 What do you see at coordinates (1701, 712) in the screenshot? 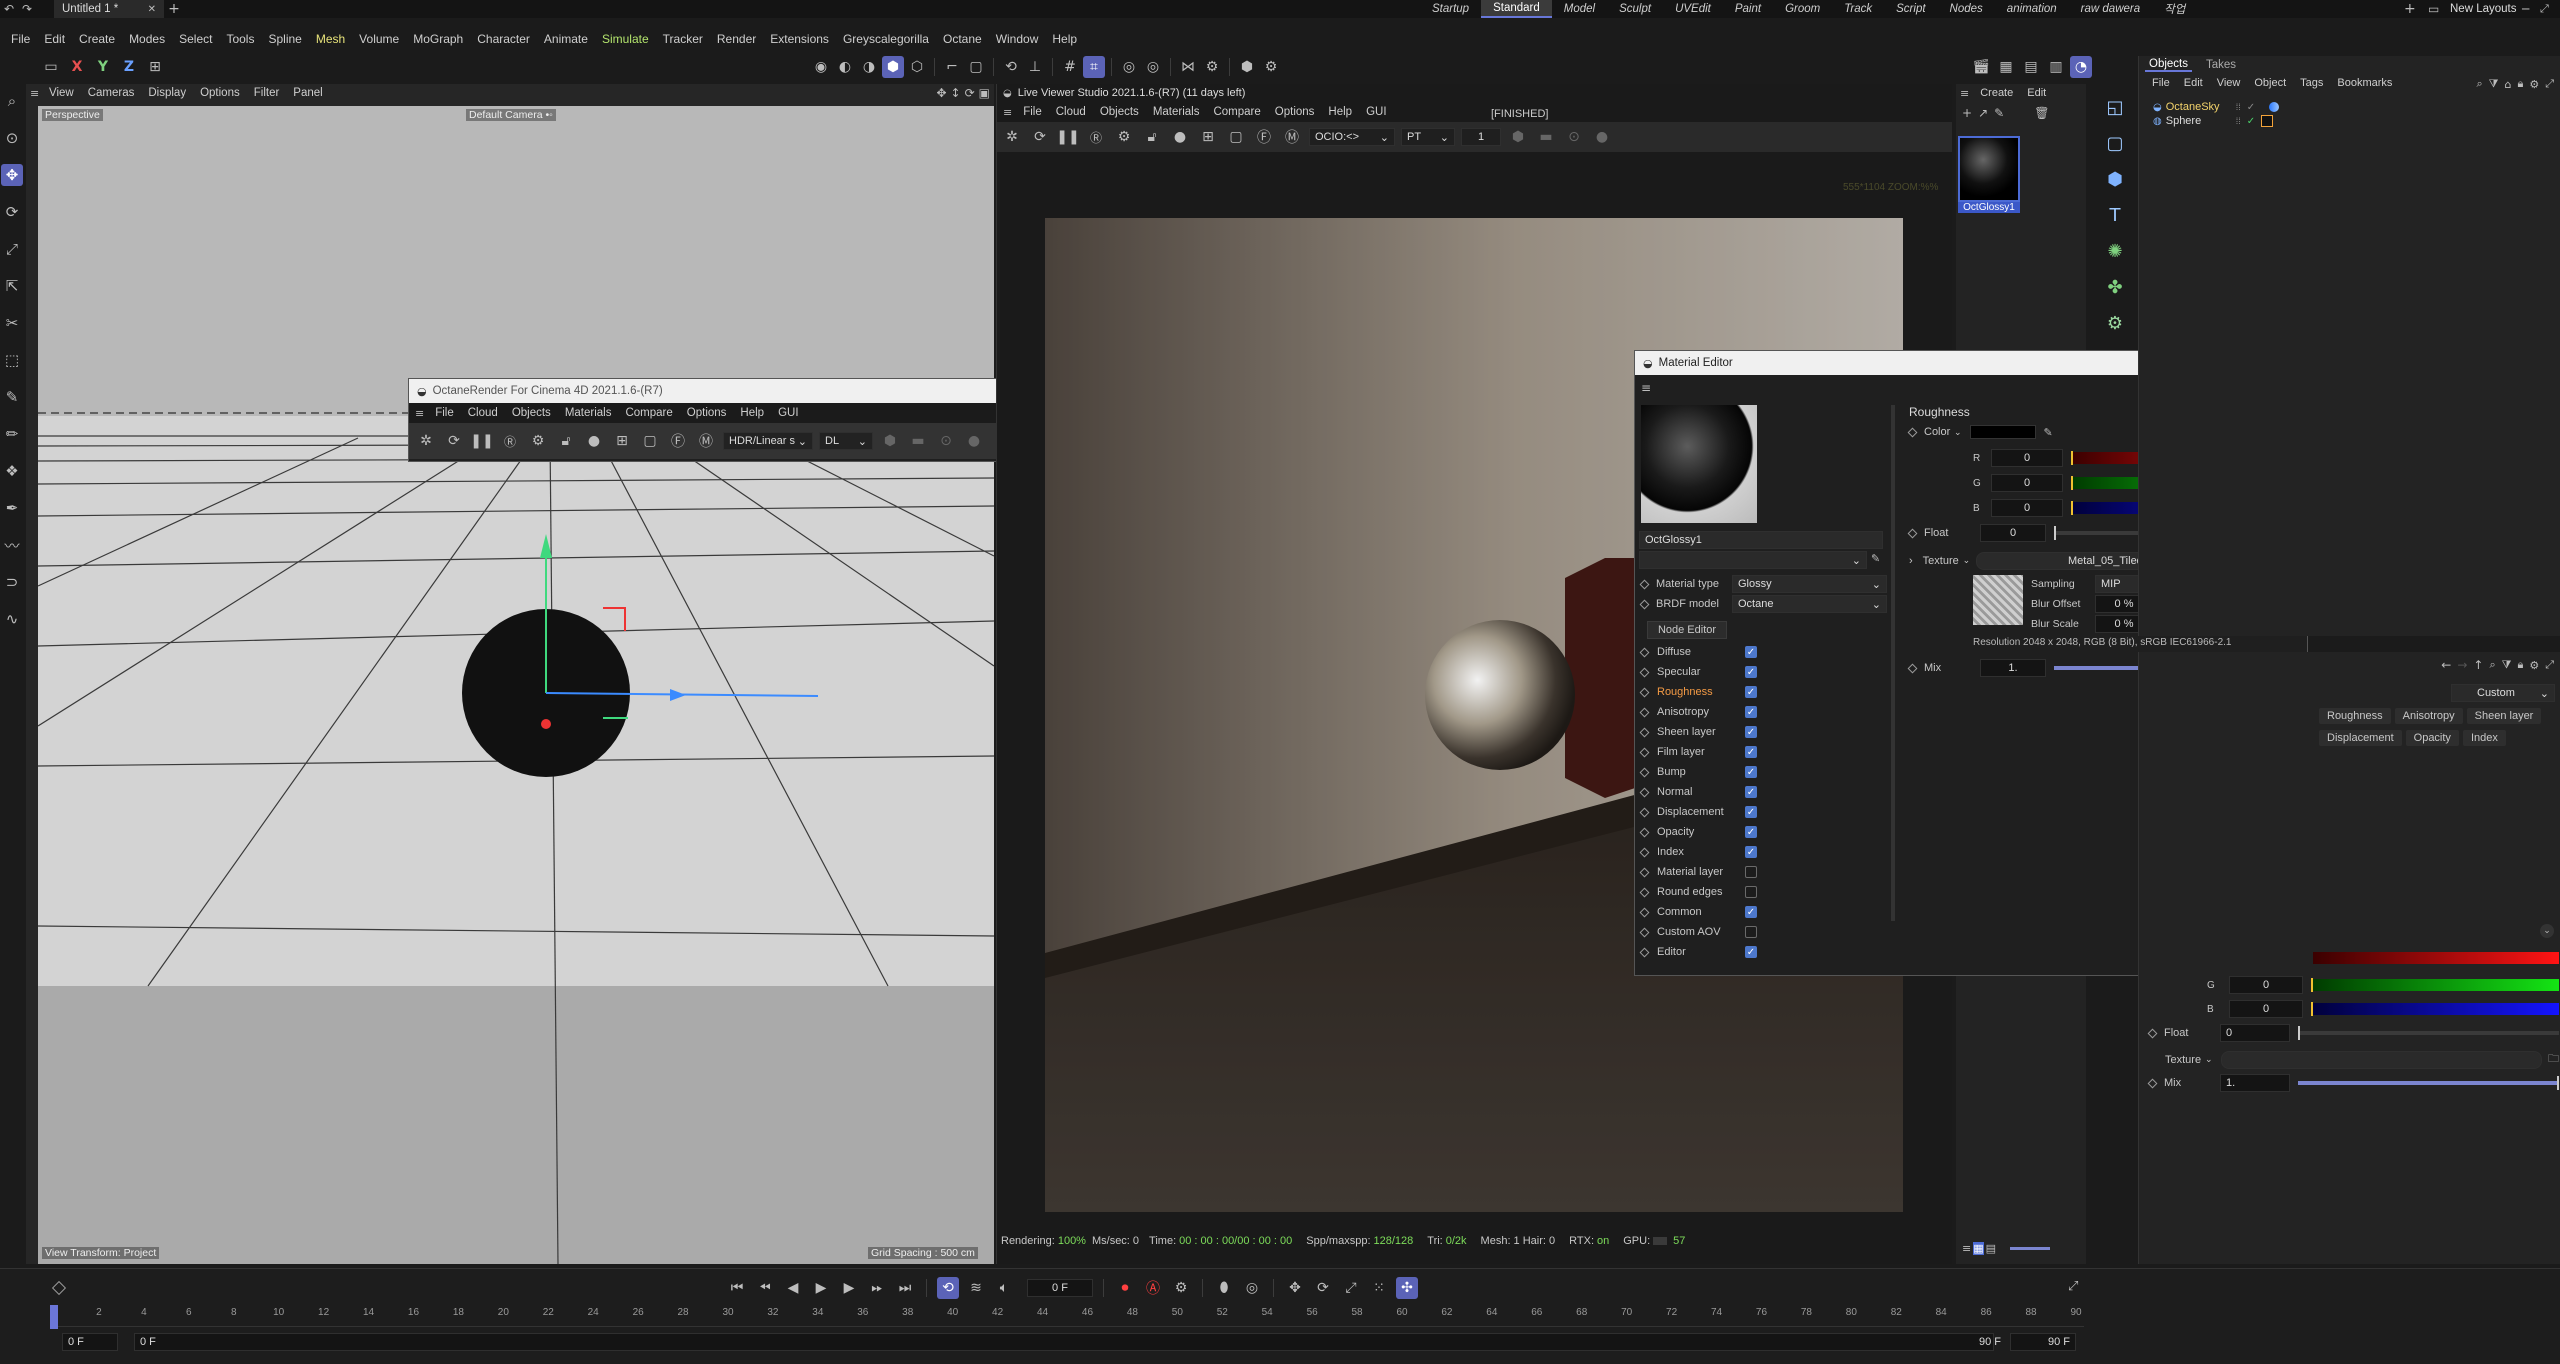
I see `channel-label: Anisotropy` at bounding box center [1701, 712].